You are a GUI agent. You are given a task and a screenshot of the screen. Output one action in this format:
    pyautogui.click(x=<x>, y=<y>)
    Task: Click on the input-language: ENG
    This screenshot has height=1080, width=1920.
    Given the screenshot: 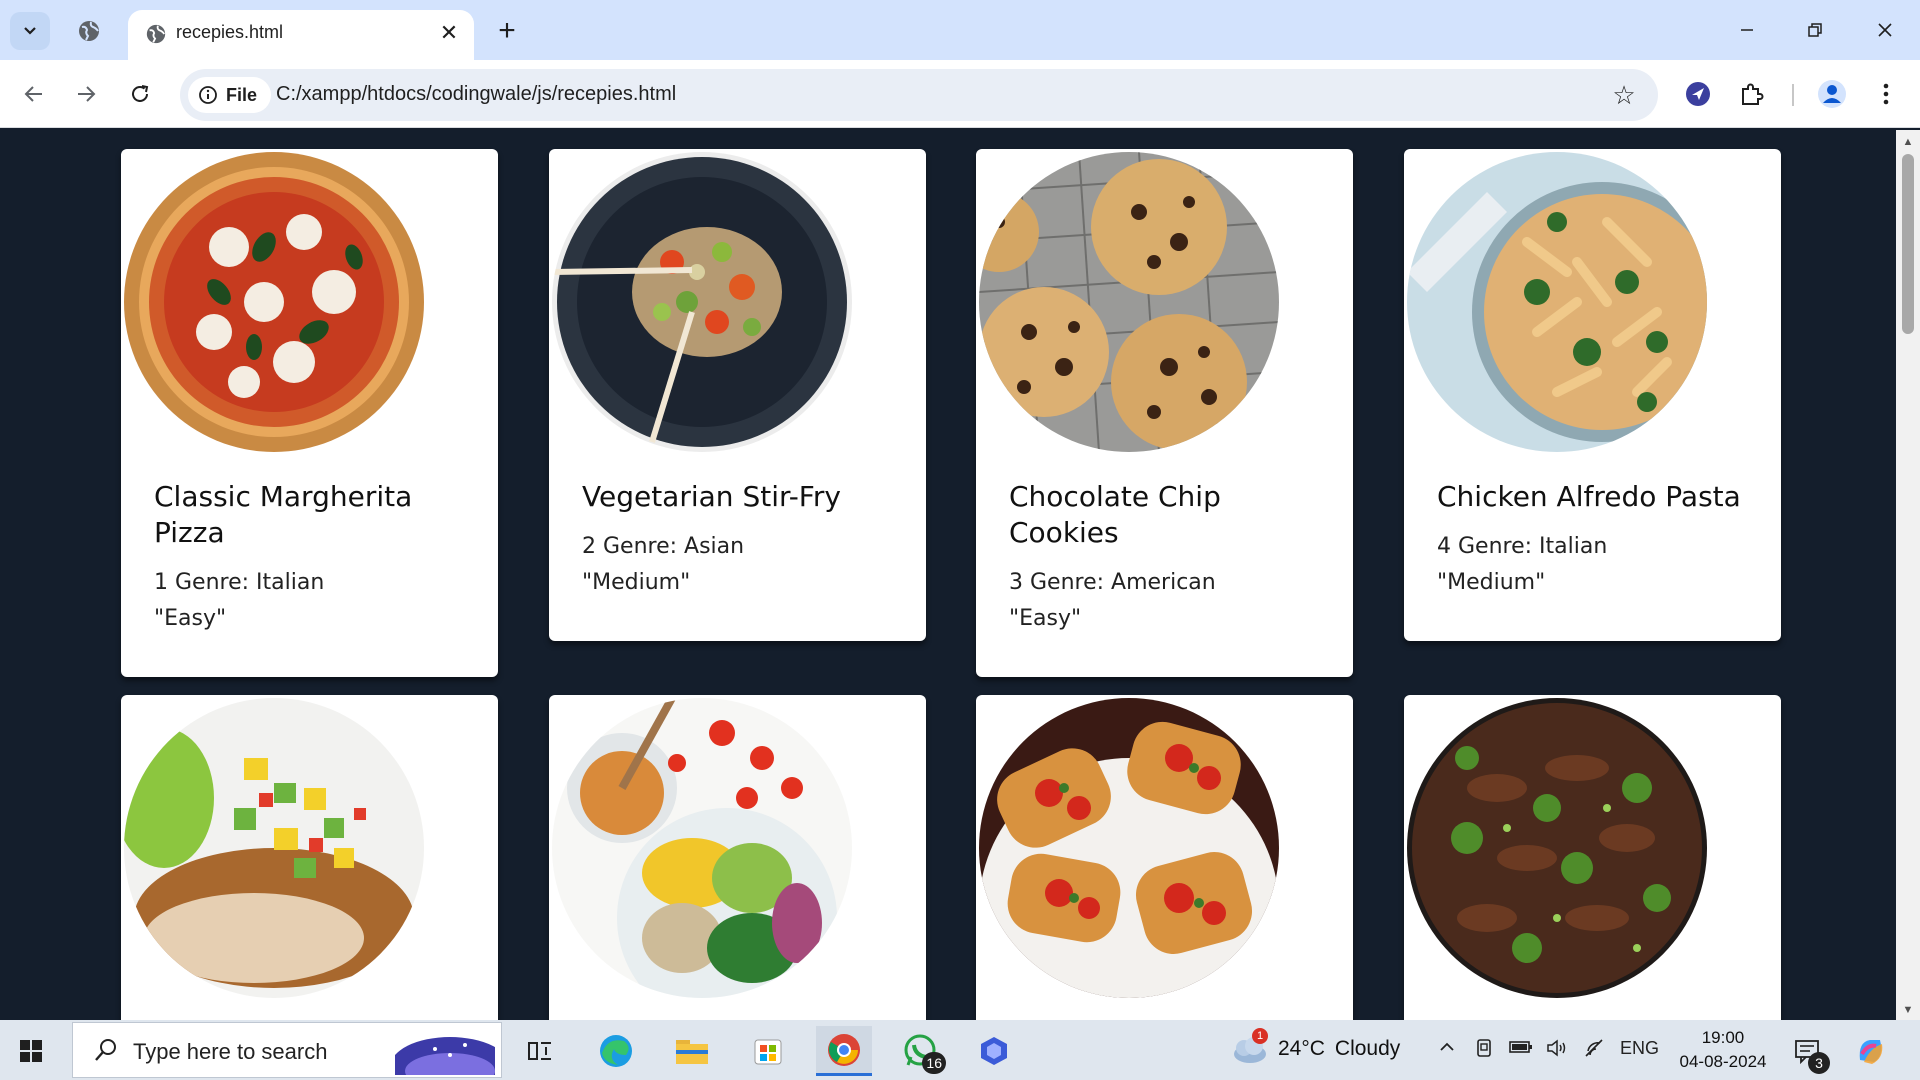 What is the action you would take?
    pyautogui.click(x=1639, y=1048)
    